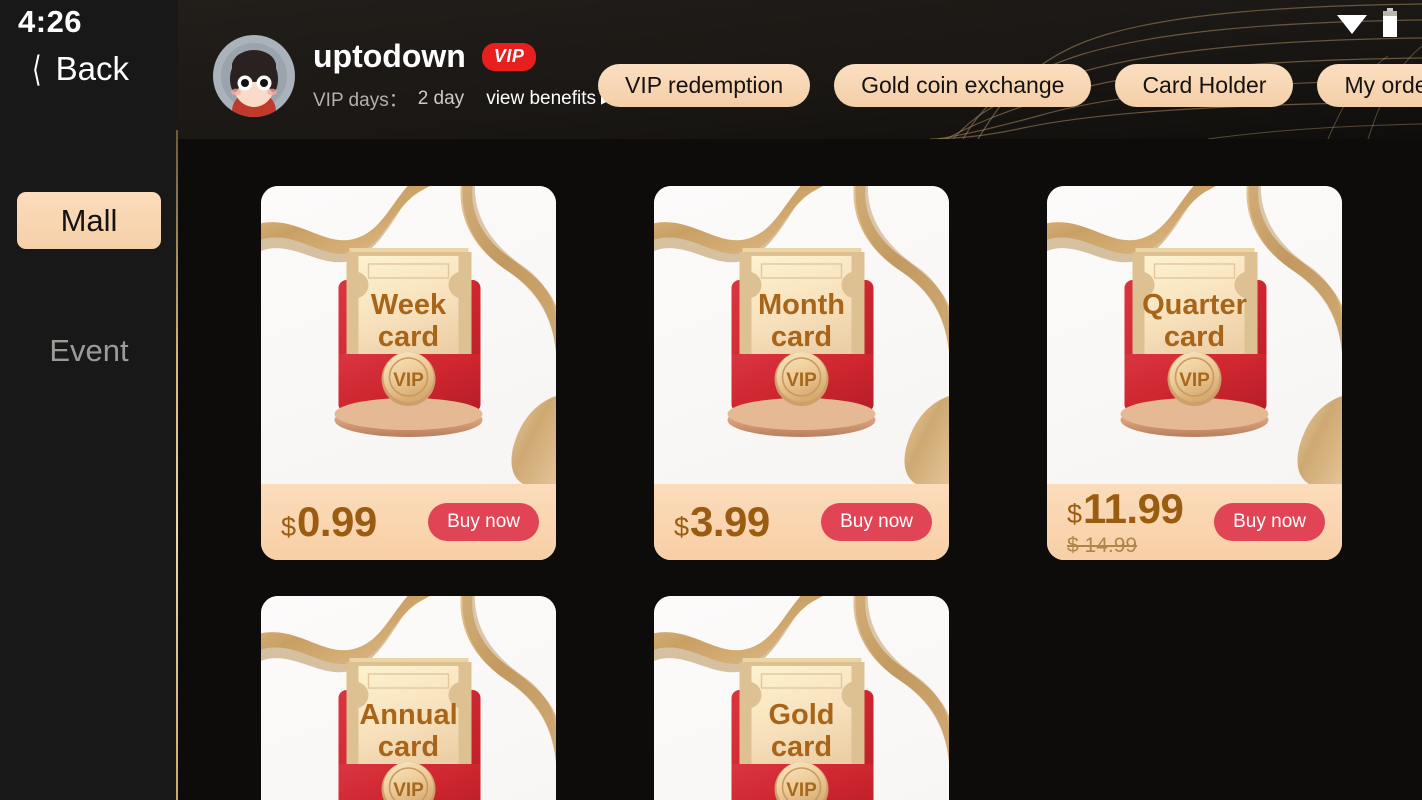 The image size is (1422, 800). I want to click on product-price: $11.99, so click(1125, 508).